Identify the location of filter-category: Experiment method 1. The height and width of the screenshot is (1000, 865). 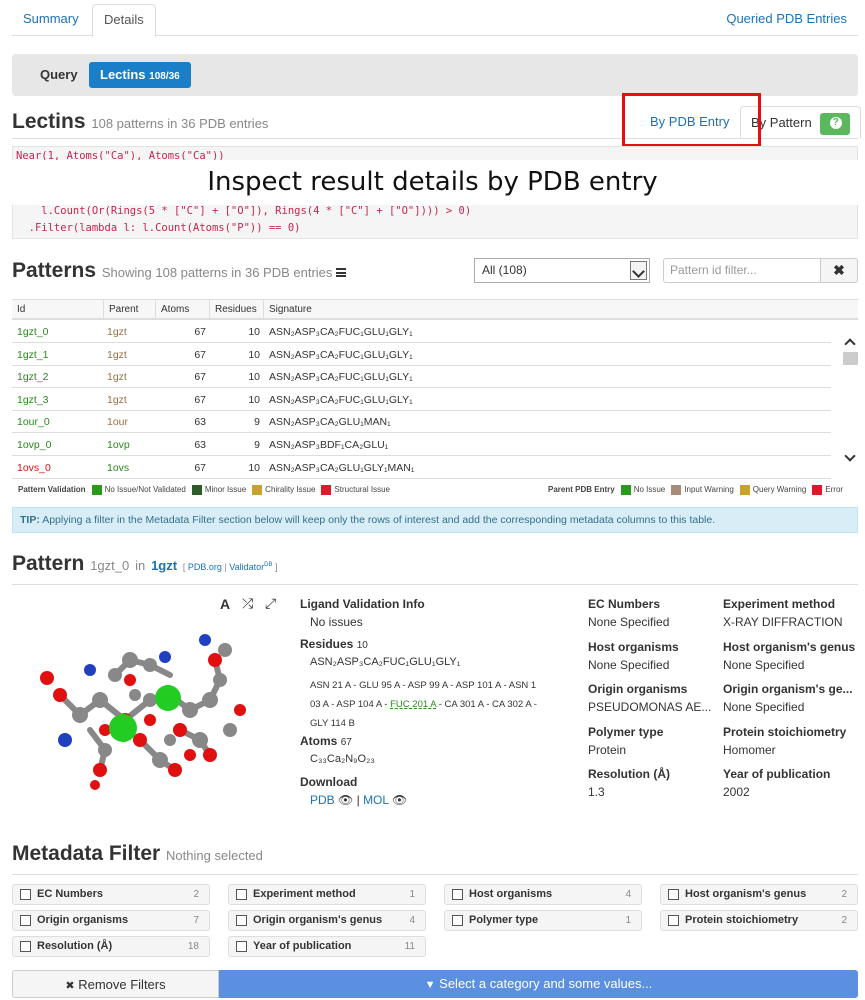
(327, 894).